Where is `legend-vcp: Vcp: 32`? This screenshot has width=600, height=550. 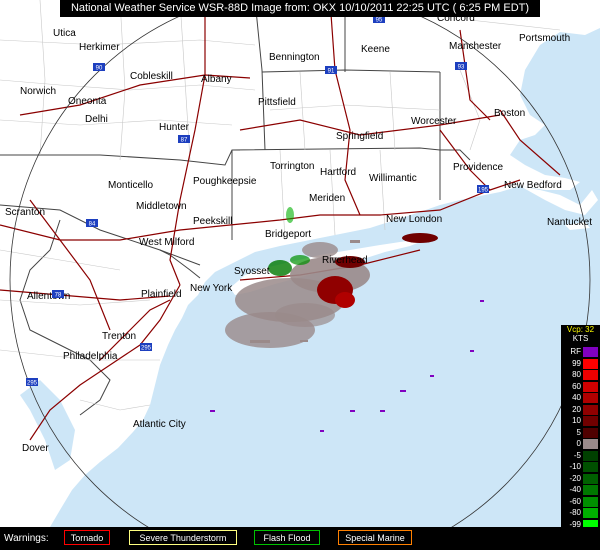 legend-vcp: Vcp: 32 is located at coordinates (580, 329).